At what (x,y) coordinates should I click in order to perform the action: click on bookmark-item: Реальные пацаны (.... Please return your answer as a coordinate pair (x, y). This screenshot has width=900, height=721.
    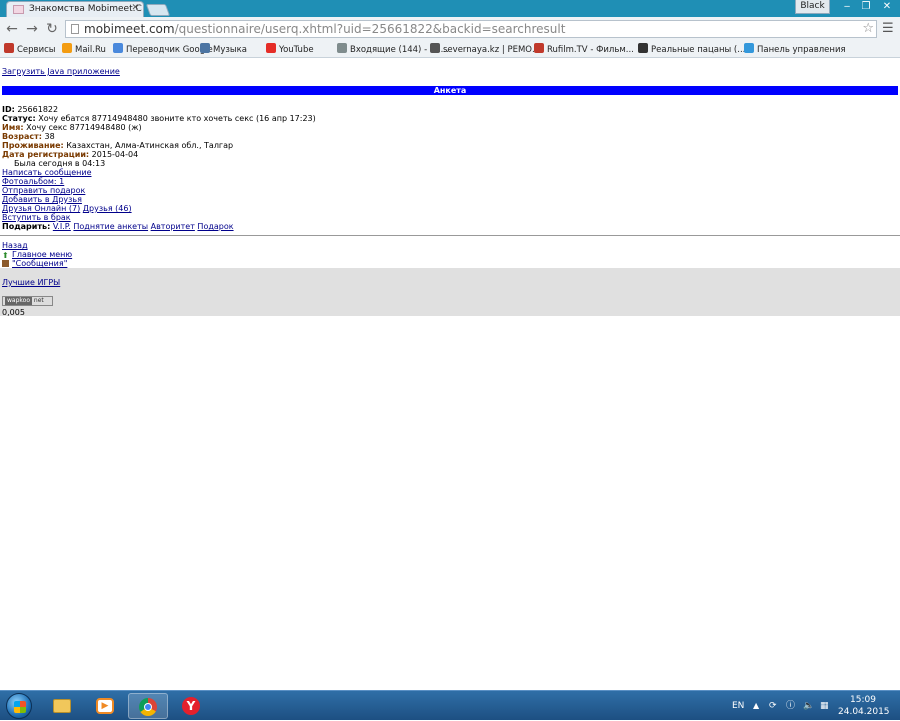
    Looking at the image, I should click on (691, 49).